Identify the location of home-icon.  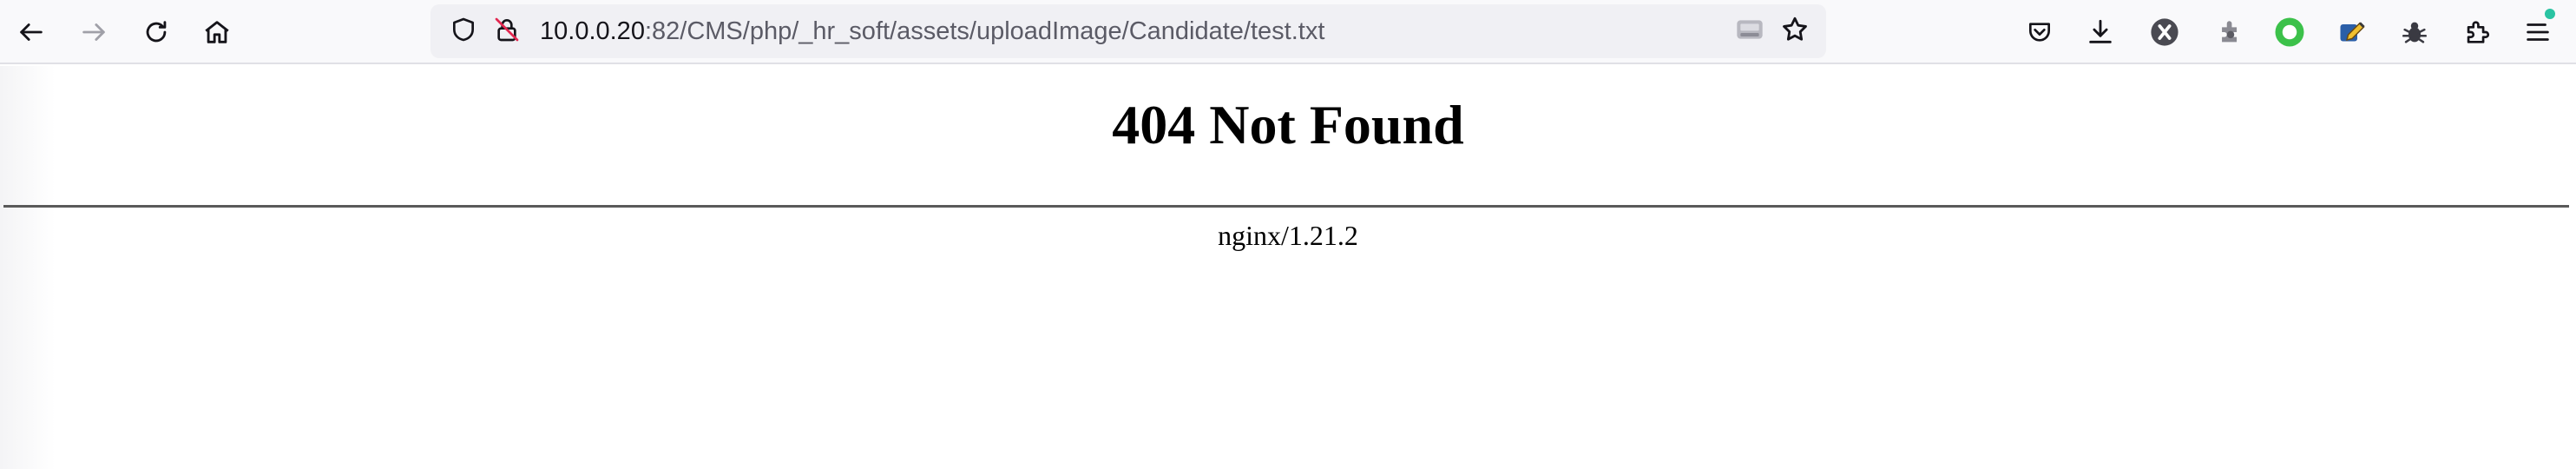
(217, 32).